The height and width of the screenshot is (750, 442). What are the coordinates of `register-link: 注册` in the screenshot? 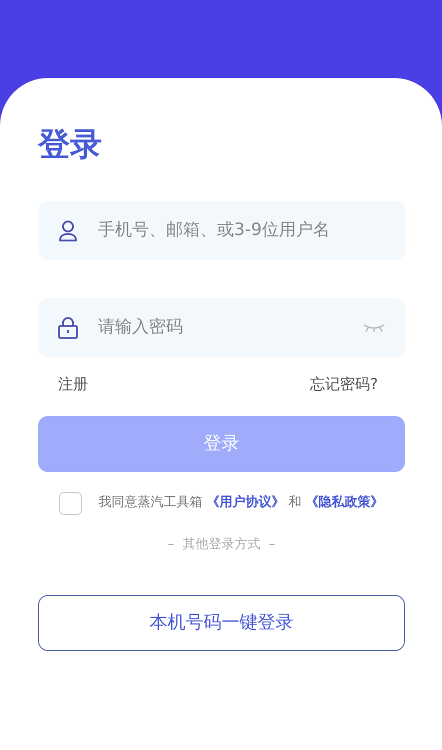 It's located at (73, 384).